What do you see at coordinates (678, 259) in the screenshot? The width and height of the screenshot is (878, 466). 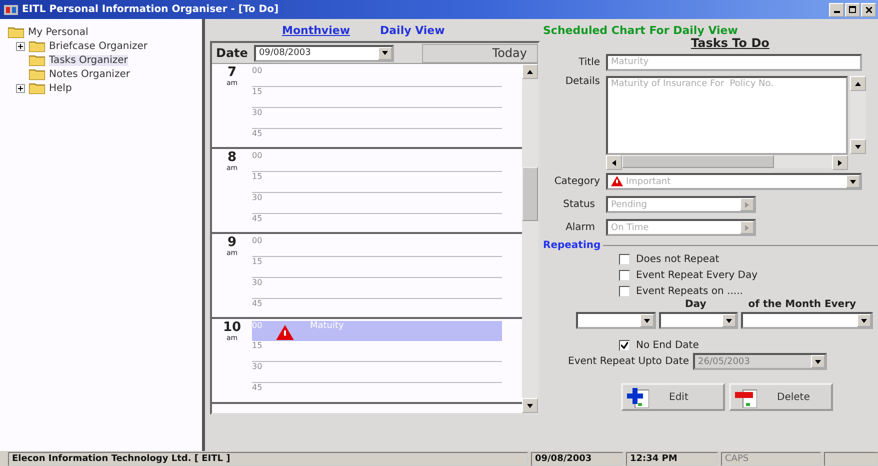 I see `checkbox-label: Does not Repeat` at bounding box center [678, 259].